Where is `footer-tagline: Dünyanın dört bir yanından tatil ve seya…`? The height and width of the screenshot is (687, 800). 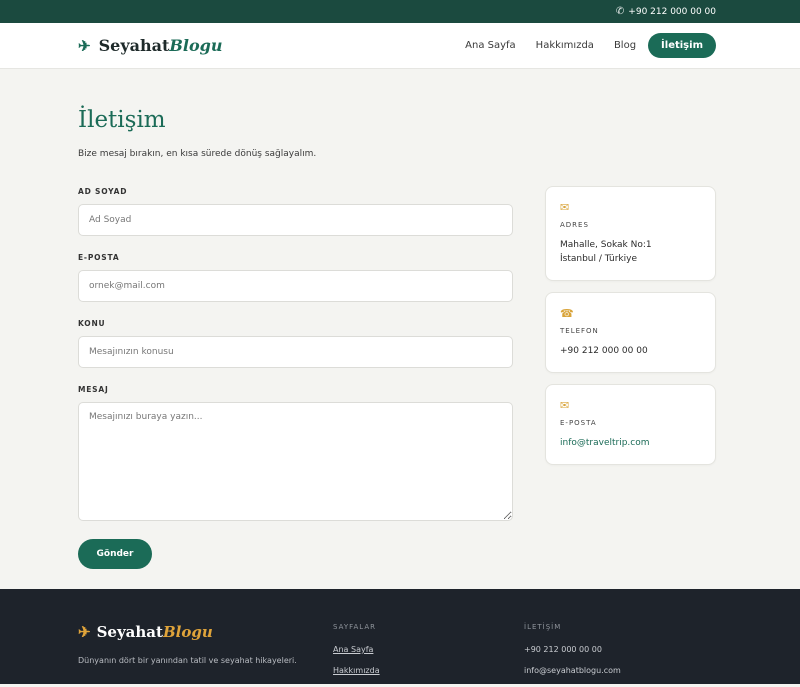 footer-tagline: Dünyanın dört bir yanından tatil ve seya… is located at coordinates (187, 660).